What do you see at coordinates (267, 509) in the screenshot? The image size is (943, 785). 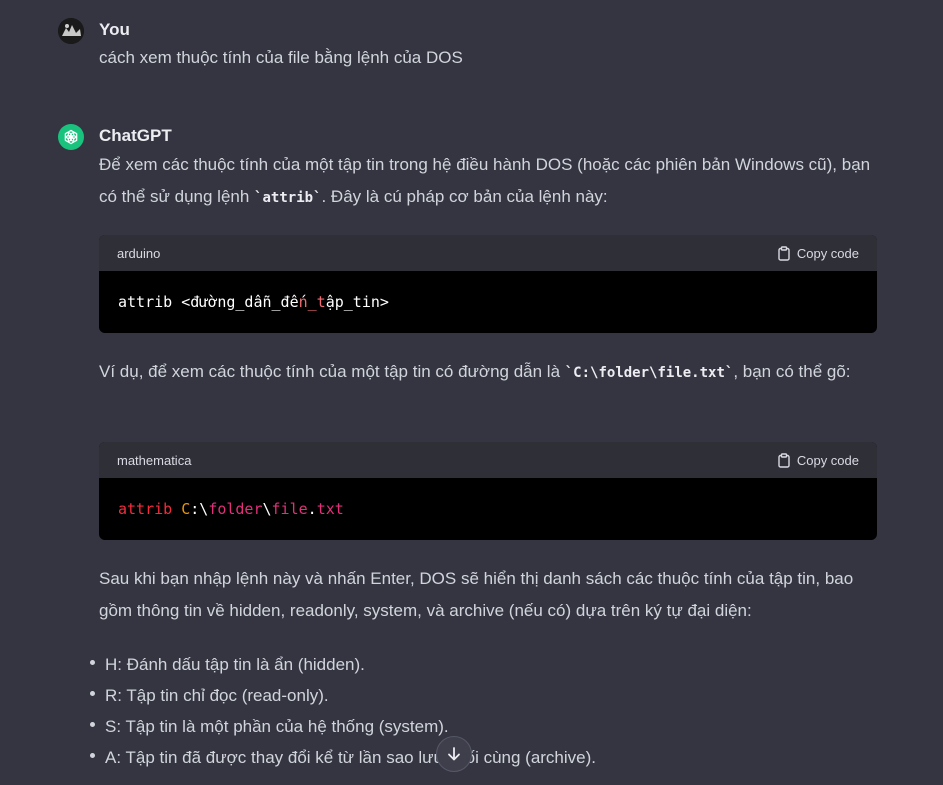 I see `code2-token-backslash: \` at bounding box center [267, 509].